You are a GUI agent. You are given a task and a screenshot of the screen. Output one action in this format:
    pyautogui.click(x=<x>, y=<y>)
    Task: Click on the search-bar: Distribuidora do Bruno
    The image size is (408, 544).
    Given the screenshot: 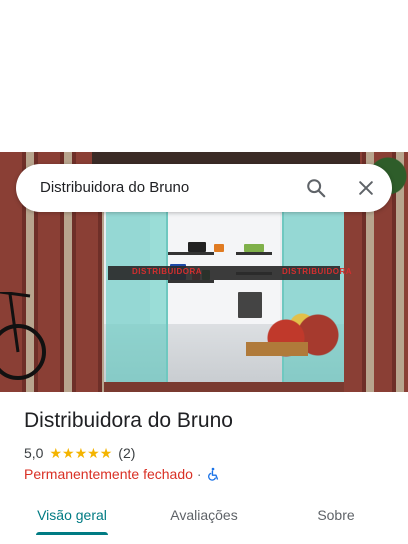 What is the action you would take?
    pyautogui.click(x=204, y=188)
    